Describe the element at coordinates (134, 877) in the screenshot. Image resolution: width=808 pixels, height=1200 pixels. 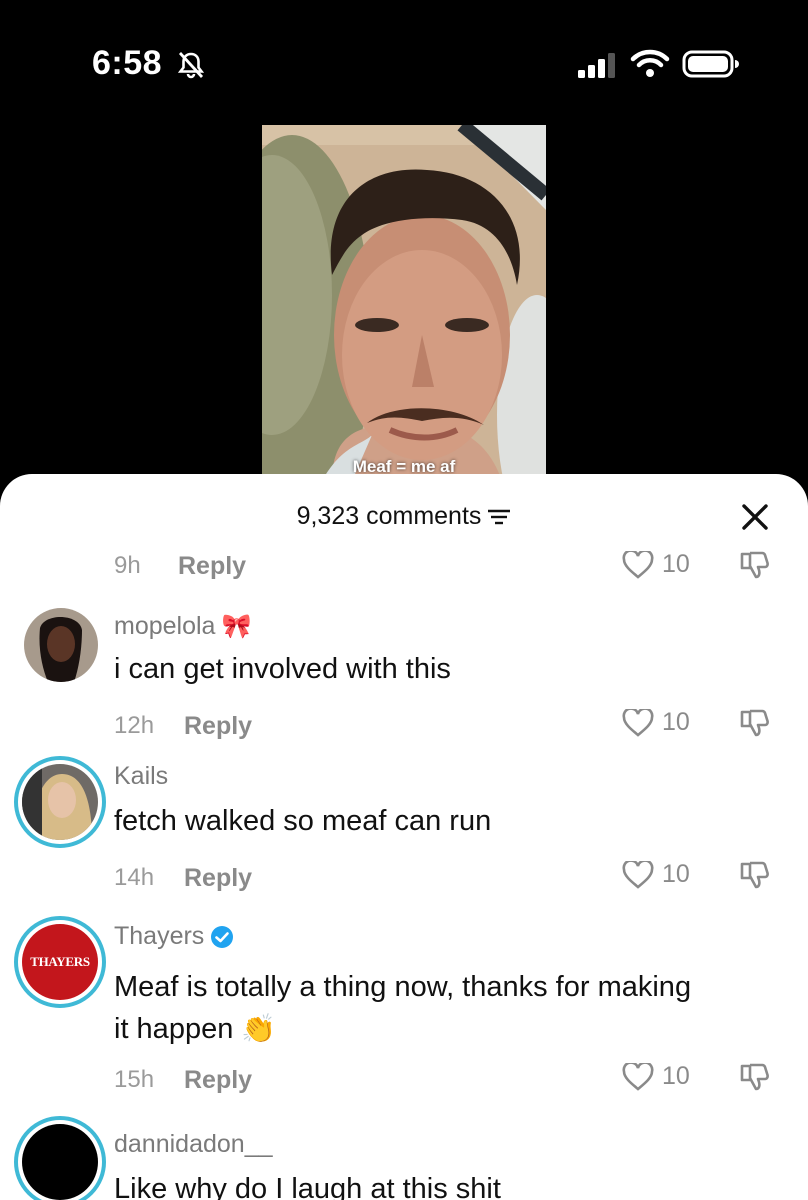
I see `comment-time: 14h` at that location.